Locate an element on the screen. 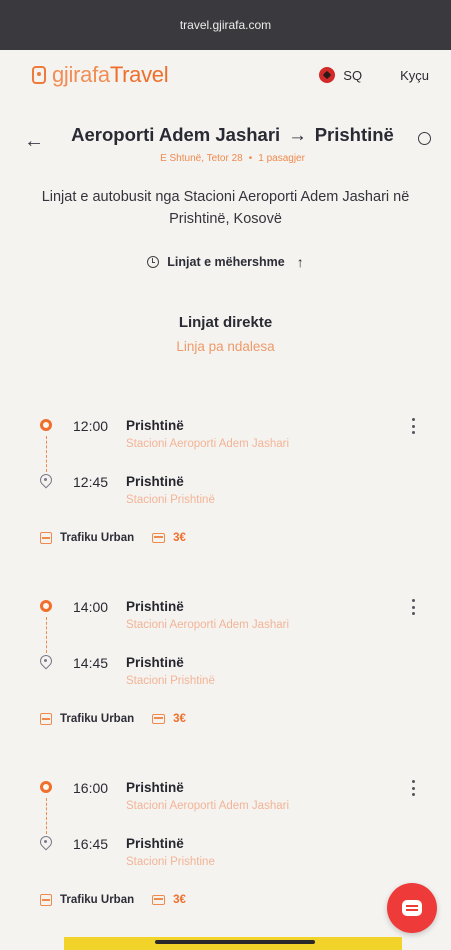  logo-text: gjirafaTravel is located at coordinates (110, 74).